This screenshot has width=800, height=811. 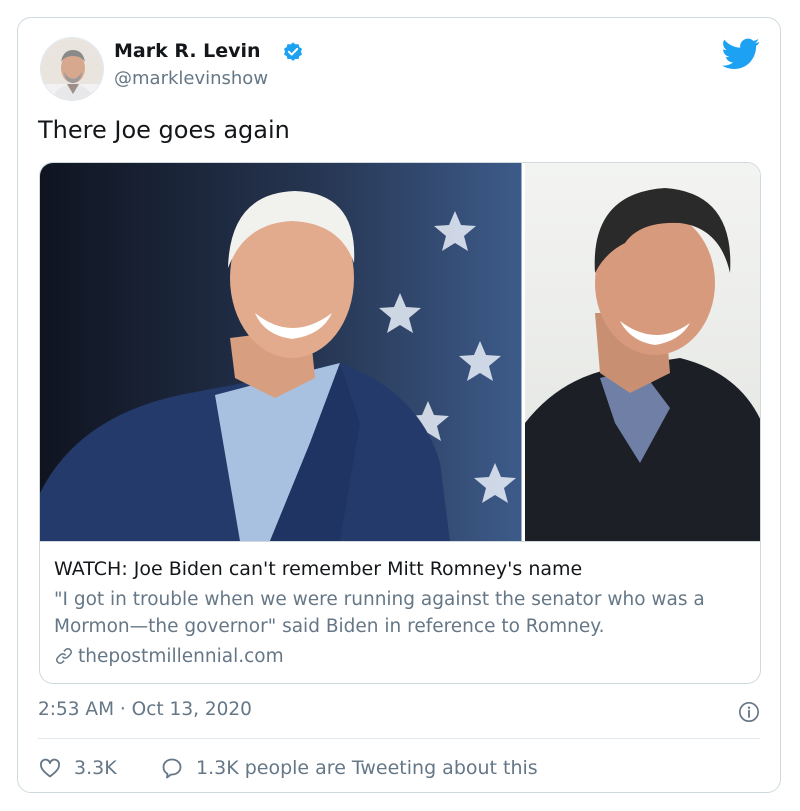 What do you see at coordinates (145, 709) in the screenshot?
I see `tweet-timestamp: 2:53 AM · Oct 13, 2020` at bounding box center [145, 709].